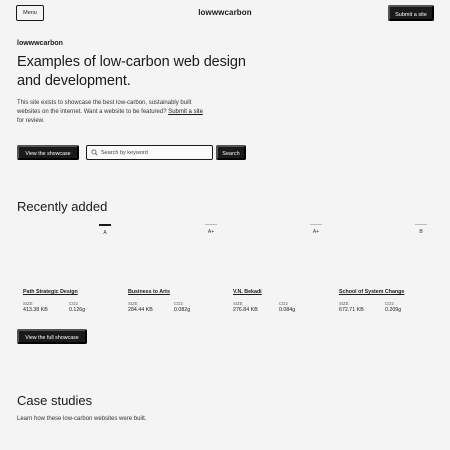 Image resolution: width=450 pixels, height=450 pixels. I want to click on co2-value: 0.126g, so click(77, 310).